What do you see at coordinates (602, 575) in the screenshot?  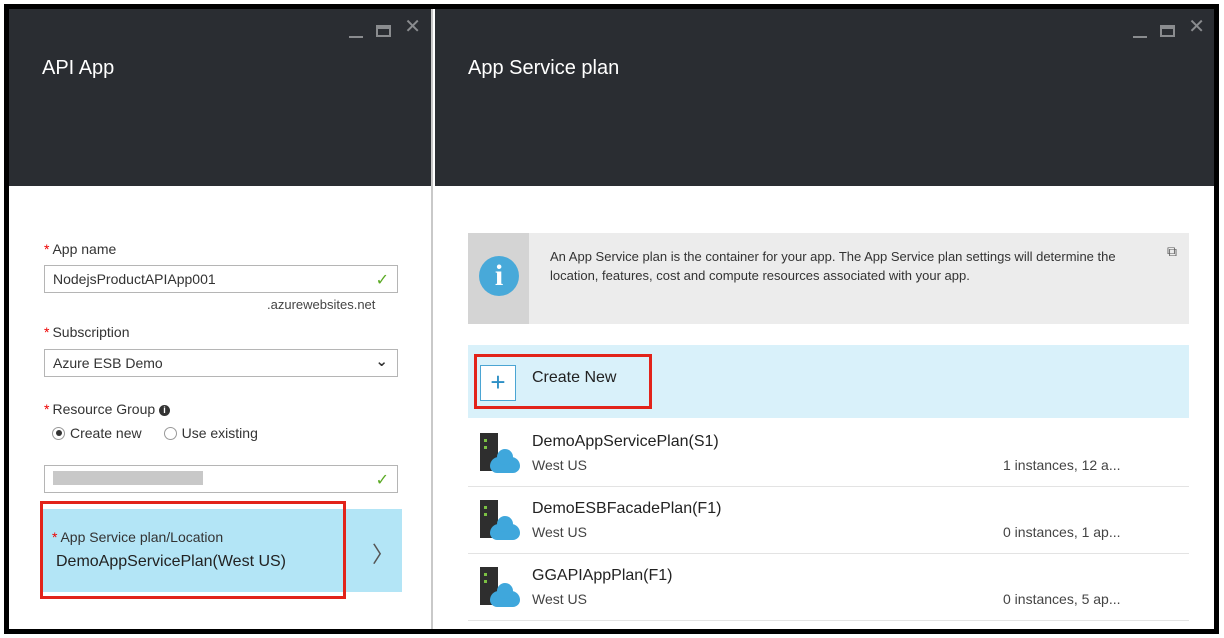 I see `plan-name: GGAPIAppPlan(F1)` at bounding box center [602, 575].